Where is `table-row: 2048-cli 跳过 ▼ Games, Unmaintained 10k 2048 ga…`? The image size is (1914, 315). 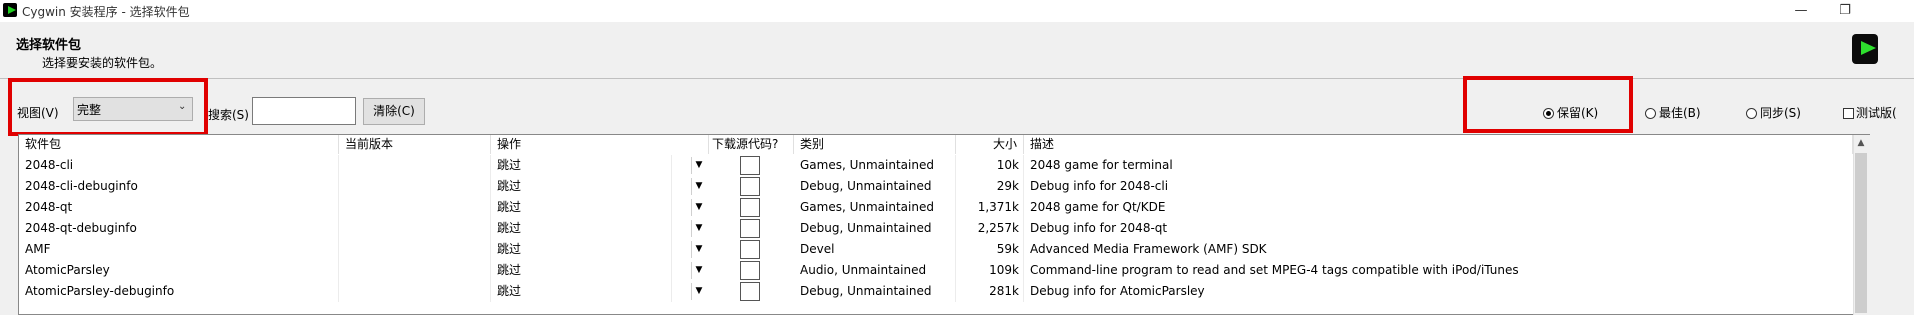 table-row: 2048-cli 跳过 ▼ Games, Unmaintained 10k 2048 ga… is located at coordinates (944, 165).